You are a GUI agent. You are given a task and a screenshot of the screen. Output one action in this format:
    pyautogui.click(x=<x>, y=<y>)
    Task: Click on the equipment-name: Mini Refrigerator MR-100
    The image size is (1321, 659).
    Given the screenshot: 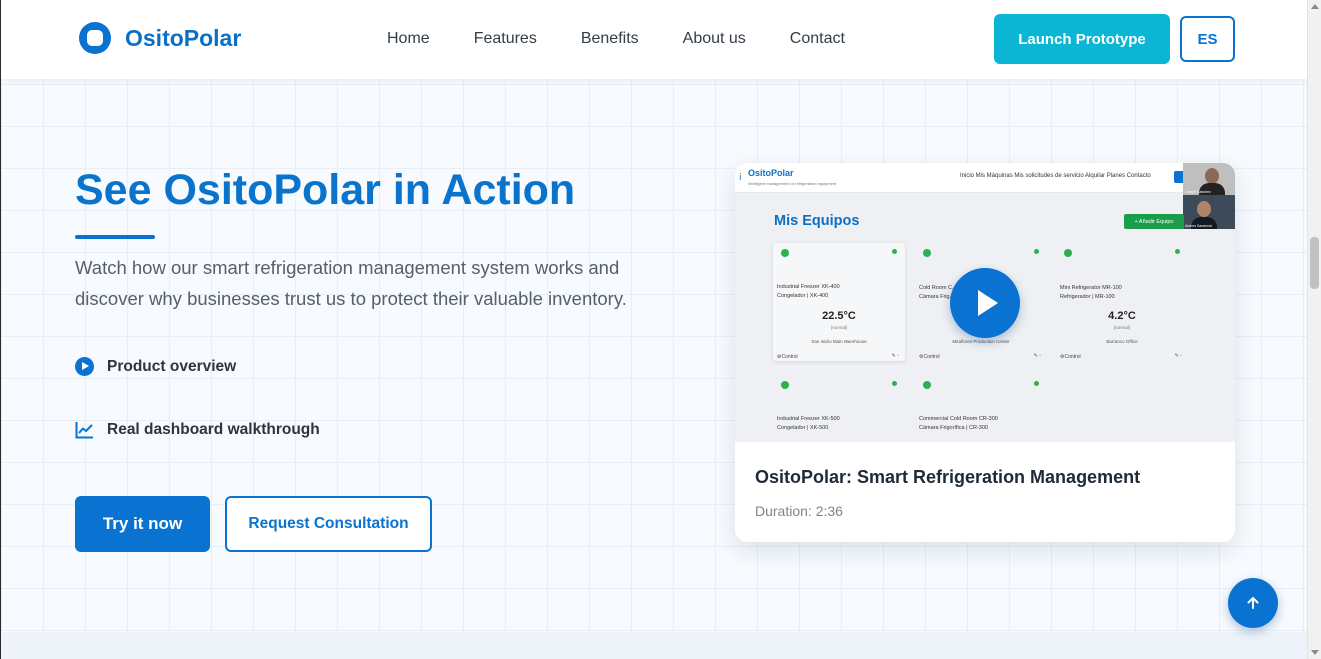 What is the action you would take?
    pyautogui.click(x=1091, y=288)
    